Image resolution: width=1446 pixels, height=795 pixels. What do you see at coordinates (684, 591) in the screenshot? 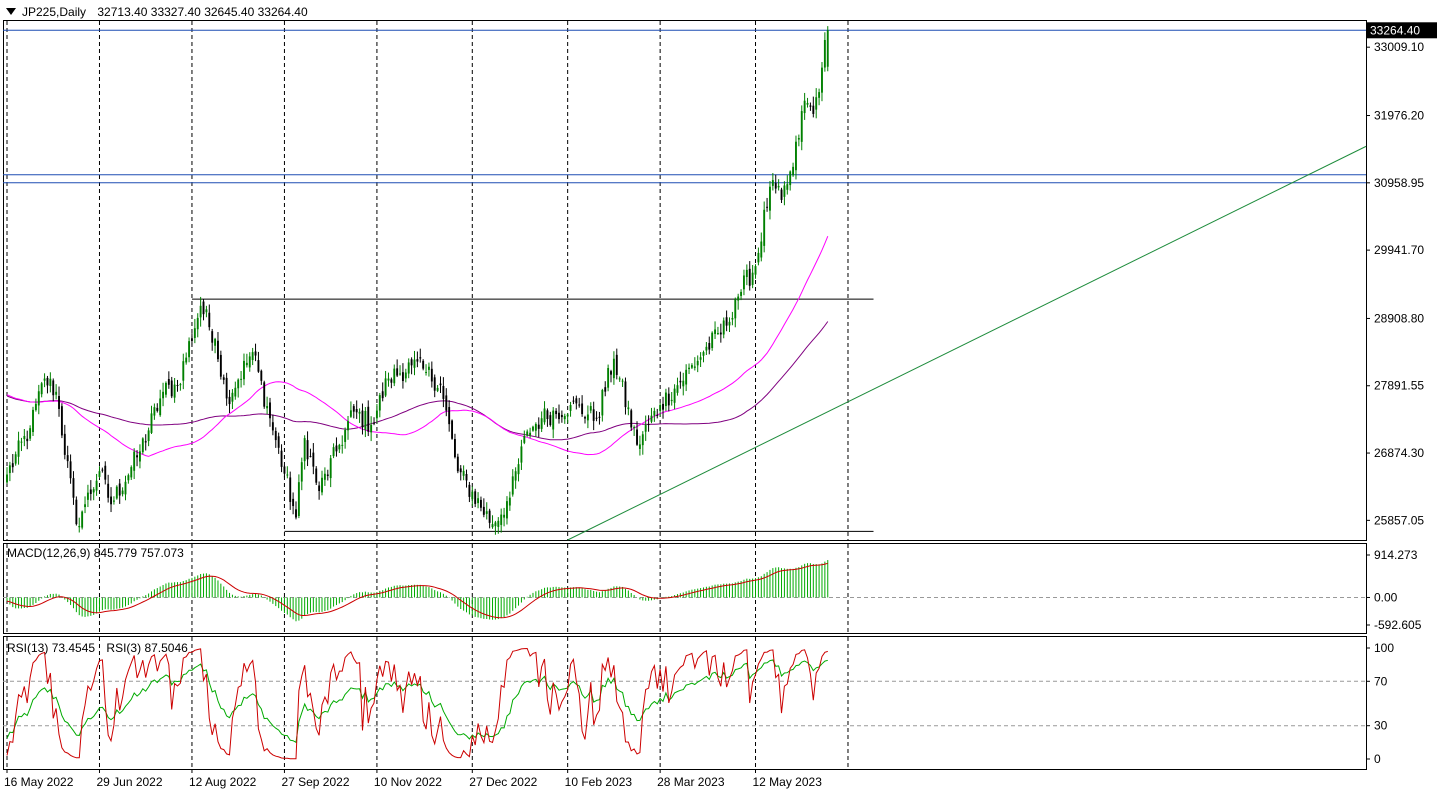
I see `macd-panel` at bounding box center [684, 591].